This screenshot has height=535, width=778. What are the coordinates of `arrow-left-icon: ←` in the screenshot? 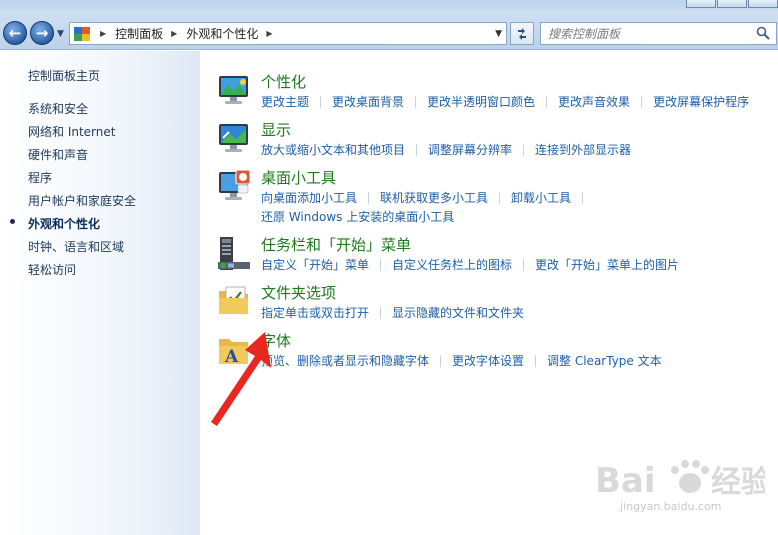 It's located at (15, 32).